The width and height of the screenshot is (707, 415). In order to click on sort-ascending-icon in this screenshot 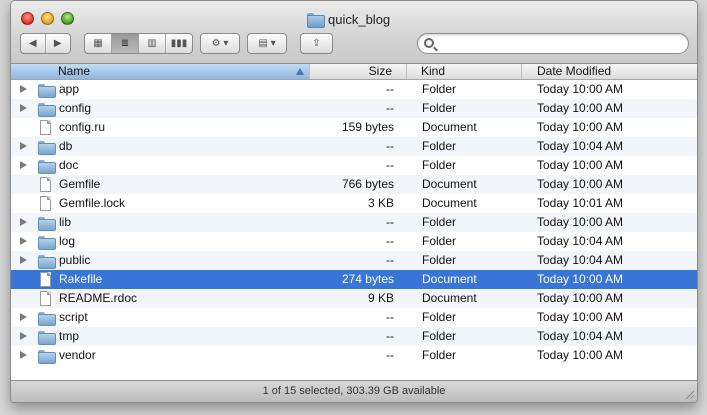, I will do `click(300, 71)`.